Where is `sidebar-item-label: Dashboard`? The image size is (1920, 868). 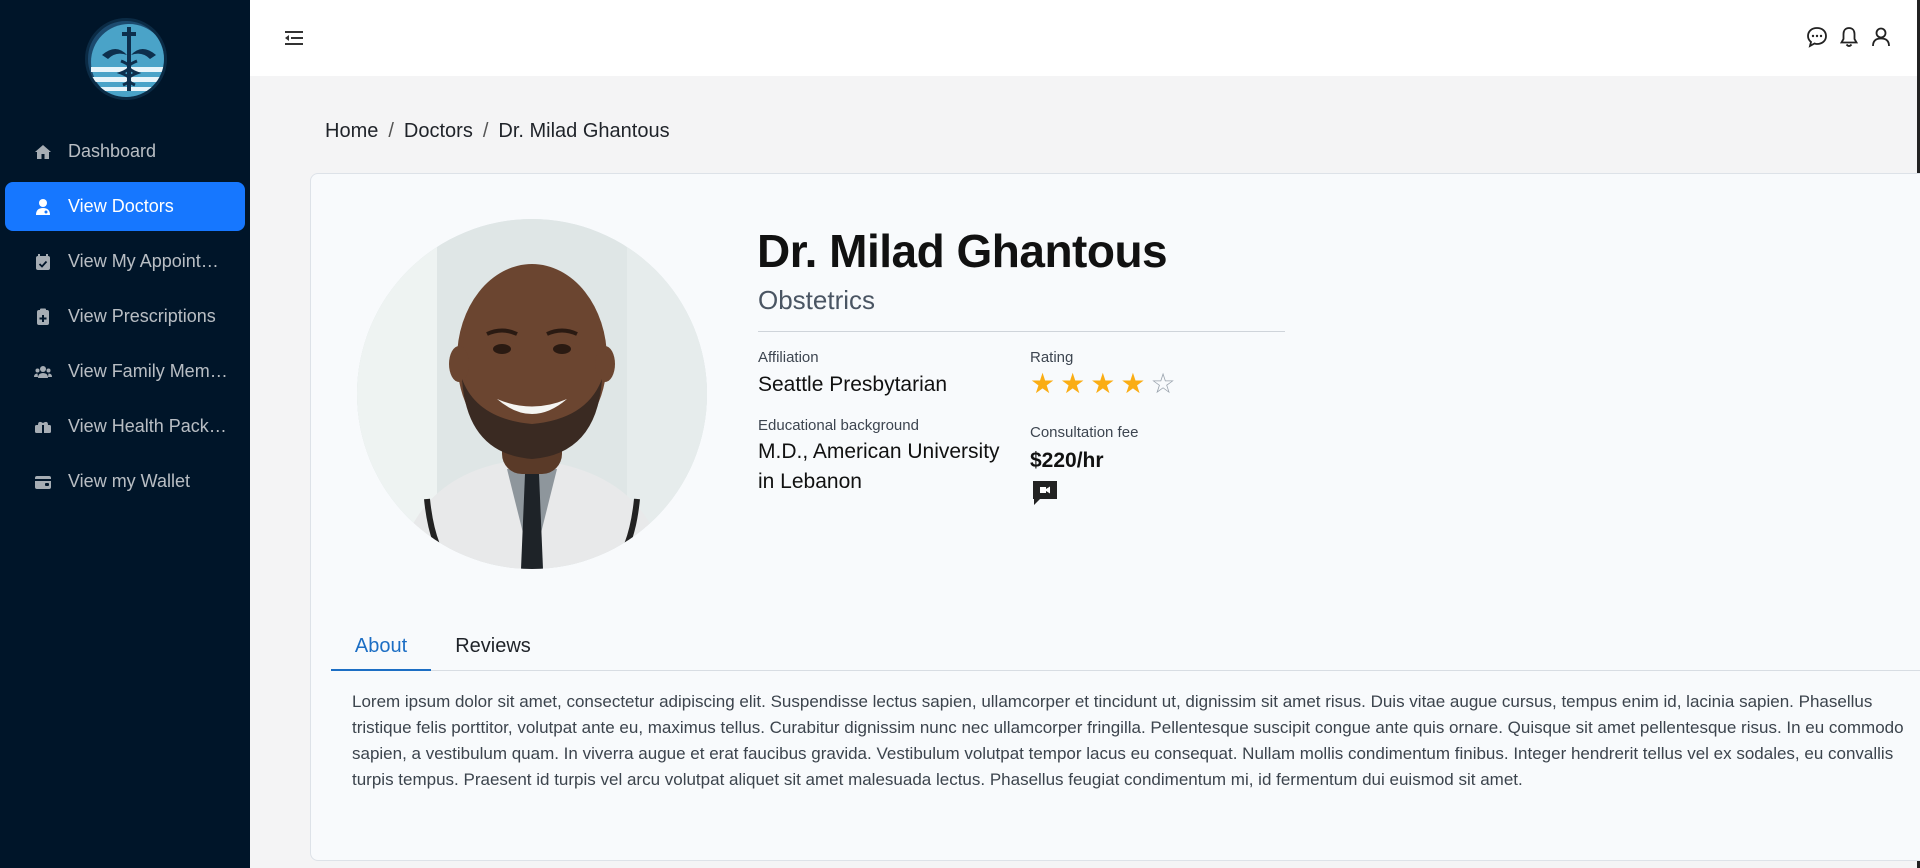
sidebar-item-label: Dashboard is located at coordinates (112, 151).